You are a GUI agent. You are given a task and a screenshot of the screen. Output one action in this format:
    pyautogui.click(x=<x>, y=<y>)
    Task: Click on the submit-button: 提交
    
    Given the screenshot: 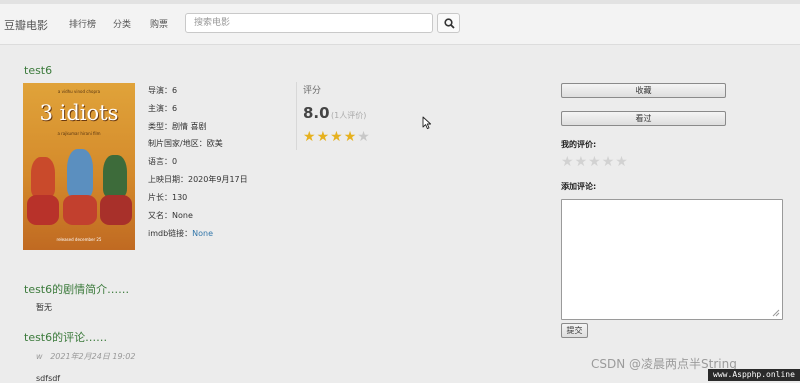 What is the action you would take?
    pyautogui.click(x=574, y=330)
    